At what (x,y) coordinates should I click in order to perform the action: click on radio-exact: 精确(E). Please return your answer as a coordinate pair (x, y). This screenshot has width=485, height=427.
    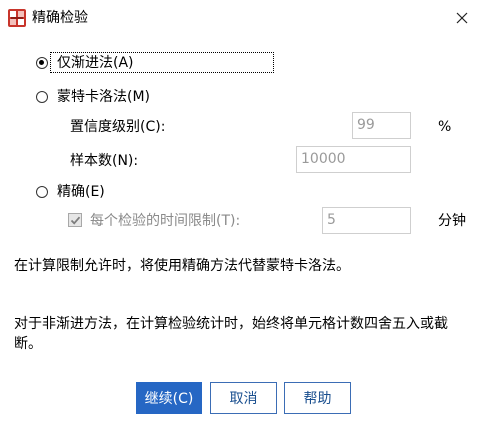
    Looking at the image, I should click on (71, 192).